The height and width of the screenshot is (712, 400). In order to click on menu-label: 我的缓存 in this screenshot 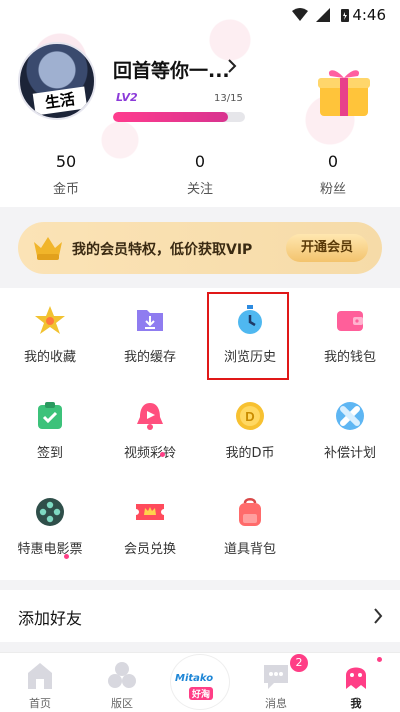, I will do `click(149, 357)`.